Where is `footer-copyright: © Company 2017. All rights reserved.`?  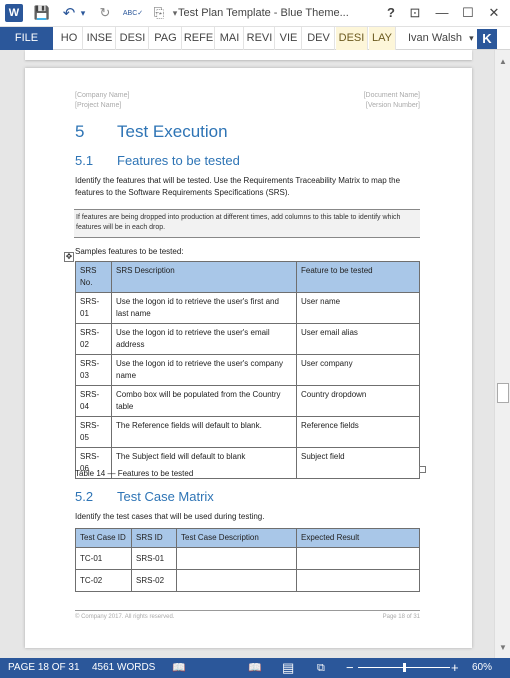 footer-copyright: © Company 2017. All rights reserved. is located at coordinates (125, 617).